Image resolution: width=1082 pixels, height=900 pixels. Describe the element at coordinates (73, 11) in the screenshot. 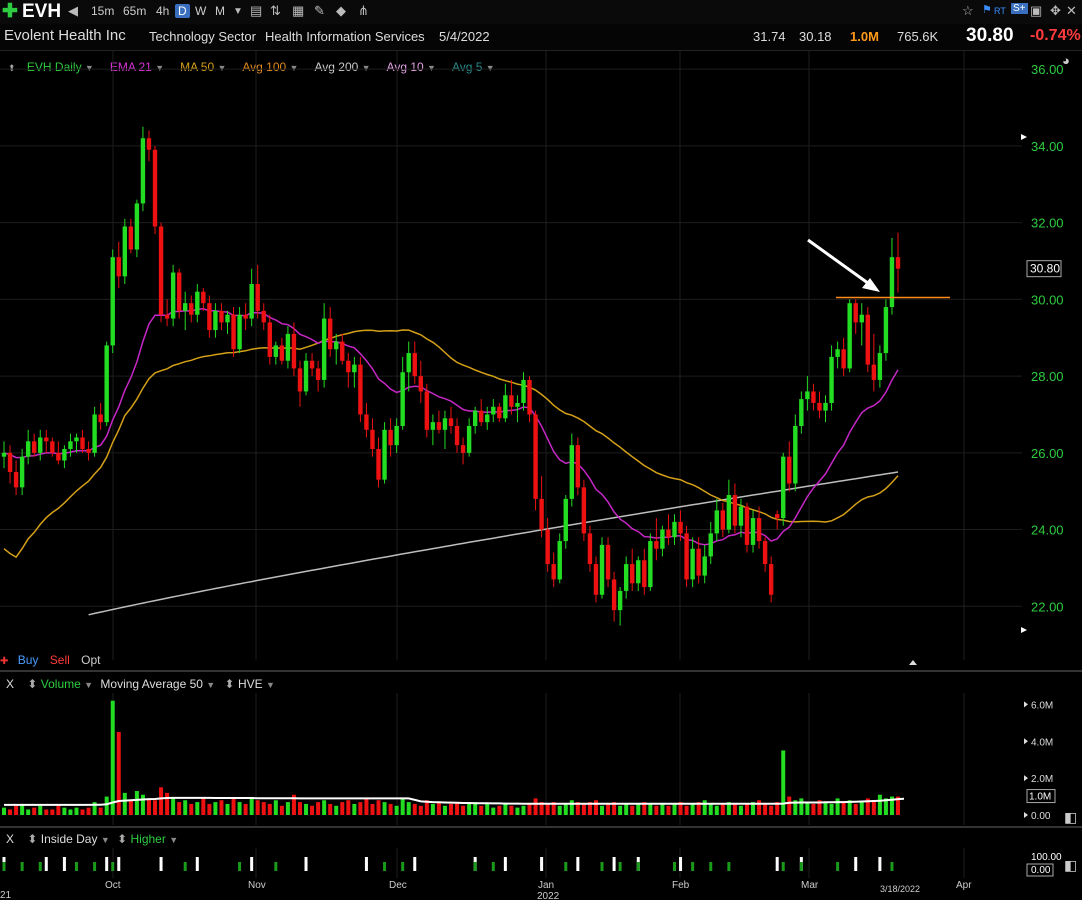

I see `speaker-icon: ◀` at that location.